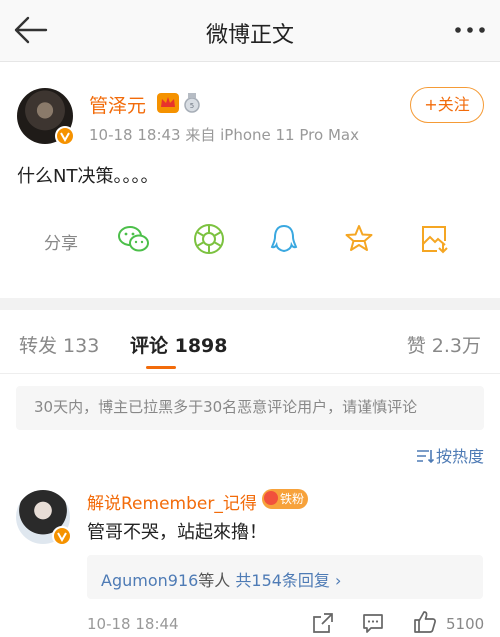 The height and width of the screenshot is (637, 500). What do you see at coordinates (271, 498) in the screenshot?
I see `heart-icon` at bounding box center [271, 498].